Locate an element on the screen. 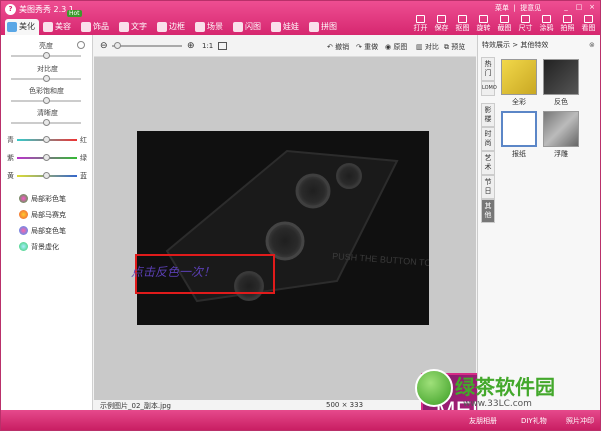 Image resolution: width=601 pixels, height=431 pixels. tea-leaf-logo-icon is located at coordinates (434, 388).